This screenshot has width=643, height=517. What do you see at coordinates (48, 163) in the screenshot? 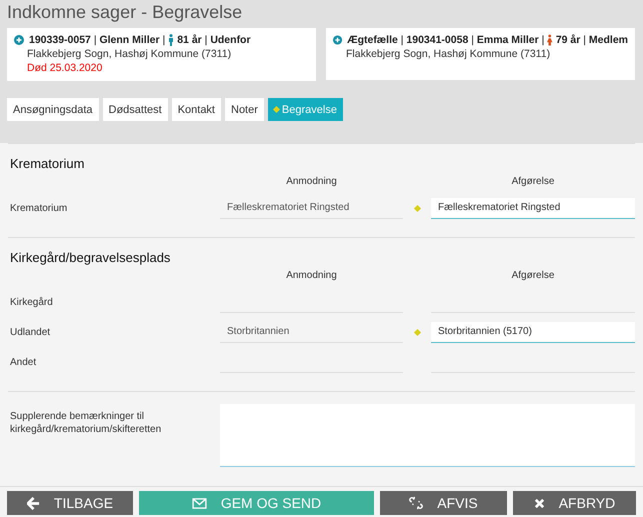
I see `section-title: Krematorium` at bounding box center [48, 163].